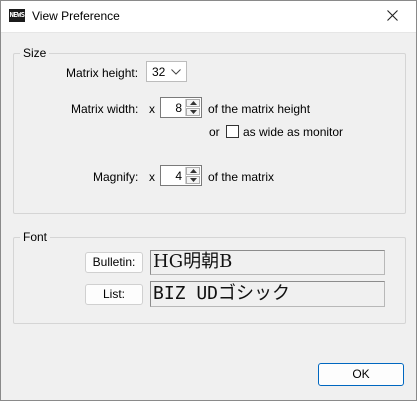 This screenshot has height=401, width=417. What do you see at coordinates (241, 177) in the screenshot?
I see `magnify-suffix: of the matrix` at bounding box center [241, 177].